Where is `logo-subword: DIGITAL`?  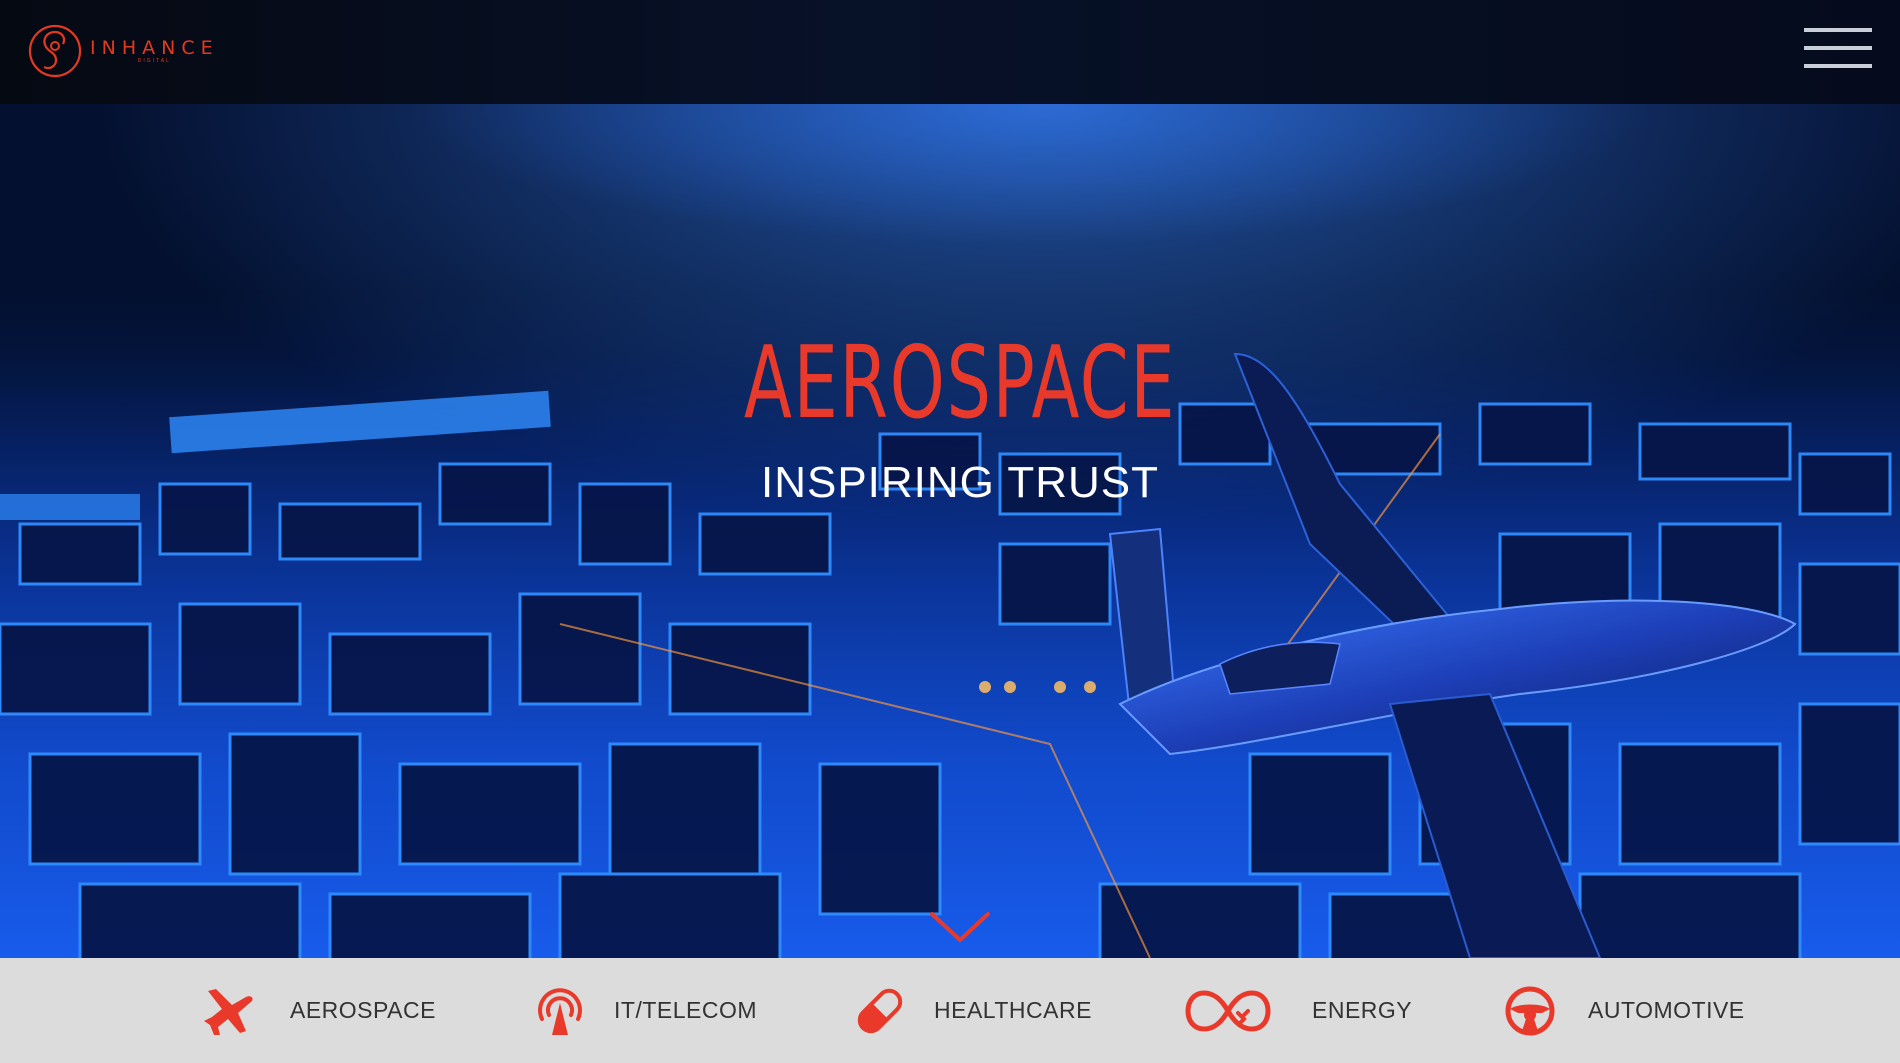
logo-subword: DIGITAL is located at coordinates (154, 61).